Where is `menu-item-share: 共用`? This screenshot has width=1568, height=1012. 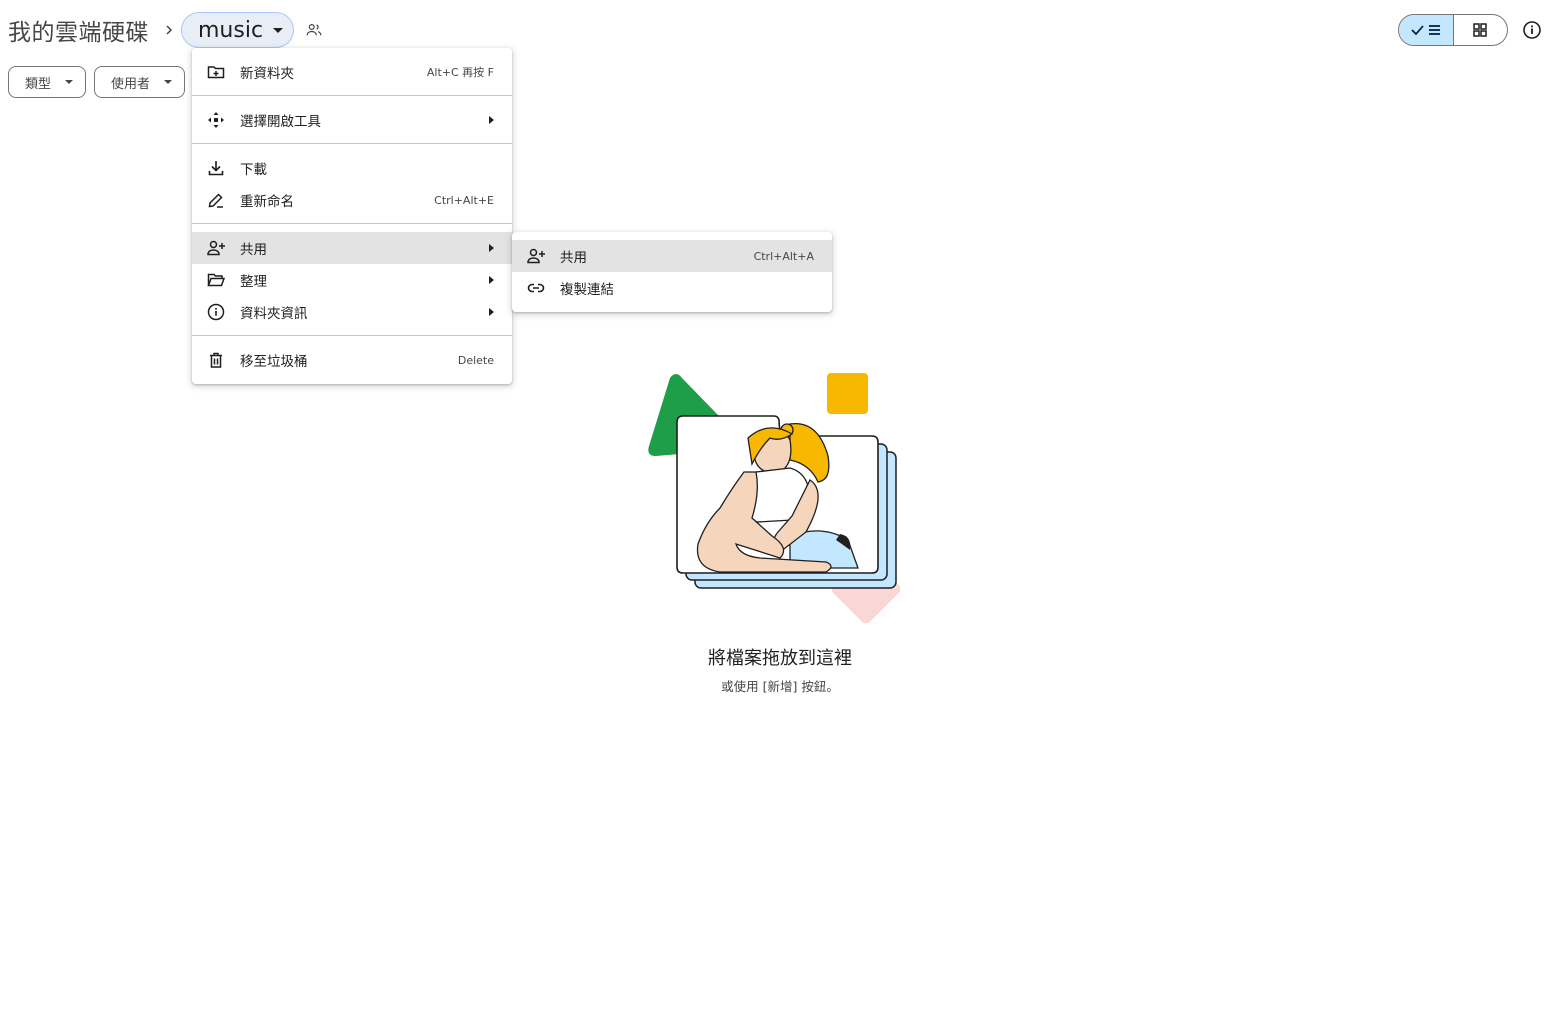 menu-item-share: 共用 is located at coordinates (352, 248).